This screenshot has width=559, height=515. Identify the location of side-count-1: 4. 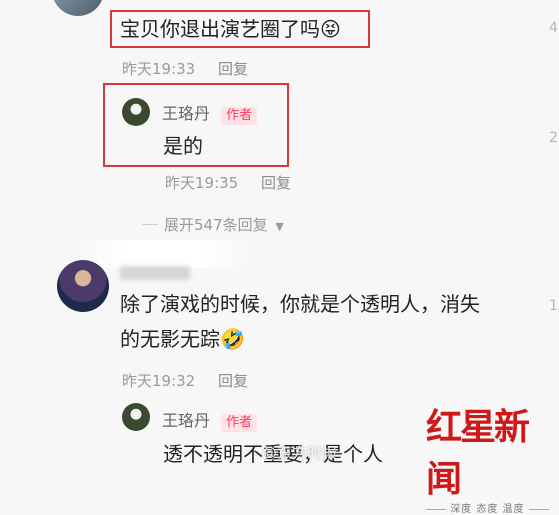
(553, 28).